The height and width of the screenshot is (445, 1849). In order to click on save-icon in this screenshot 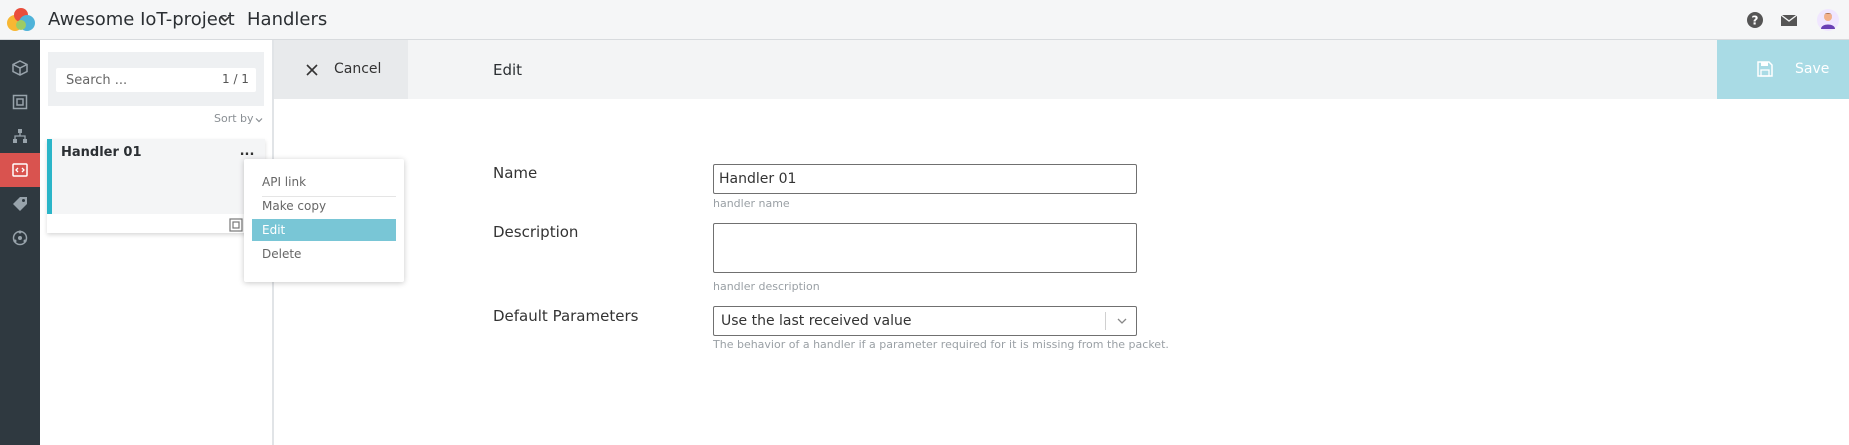, I will do `click(1765, 69)`.